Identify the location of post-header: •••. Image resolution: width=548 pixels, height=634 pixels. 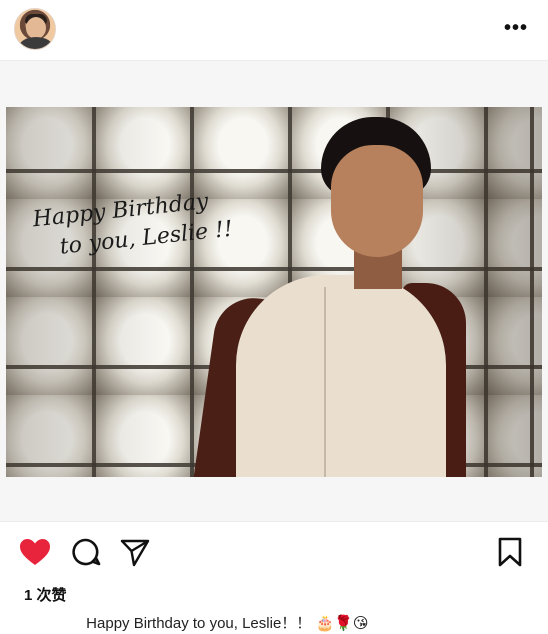
(274, 28).